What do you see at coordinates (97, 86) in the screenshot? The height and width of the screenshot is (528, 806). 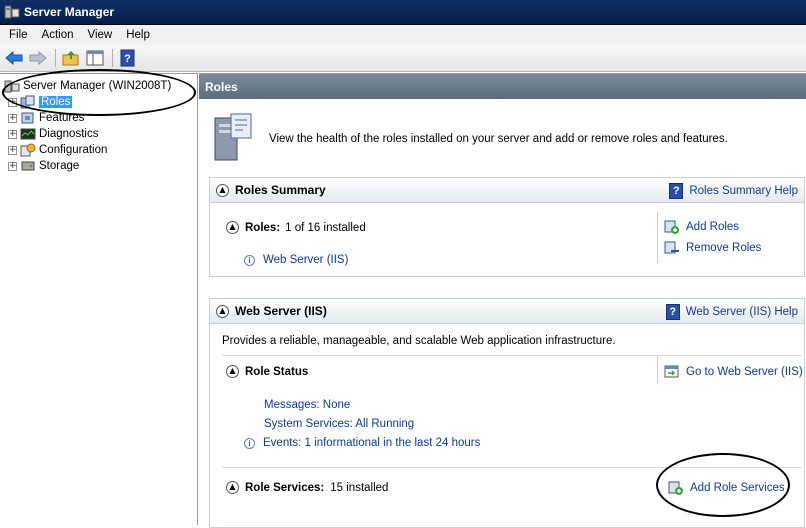 I see `tree-label: Server Manager (WIN2008T)` at bounding box center [97, 86].